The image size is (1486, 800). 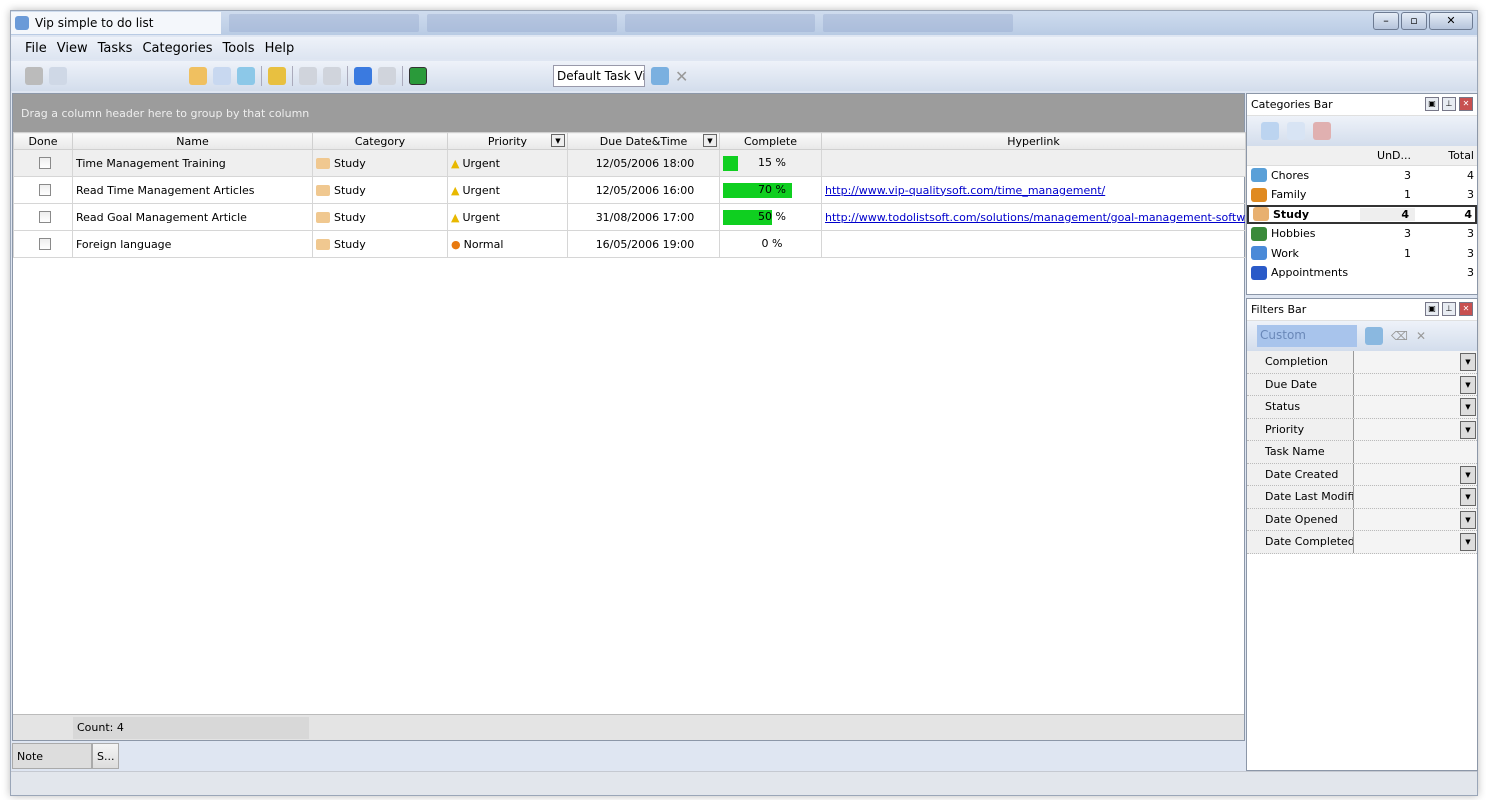 I want to click on apply-filter-icon, so click(x=1374, y=336).